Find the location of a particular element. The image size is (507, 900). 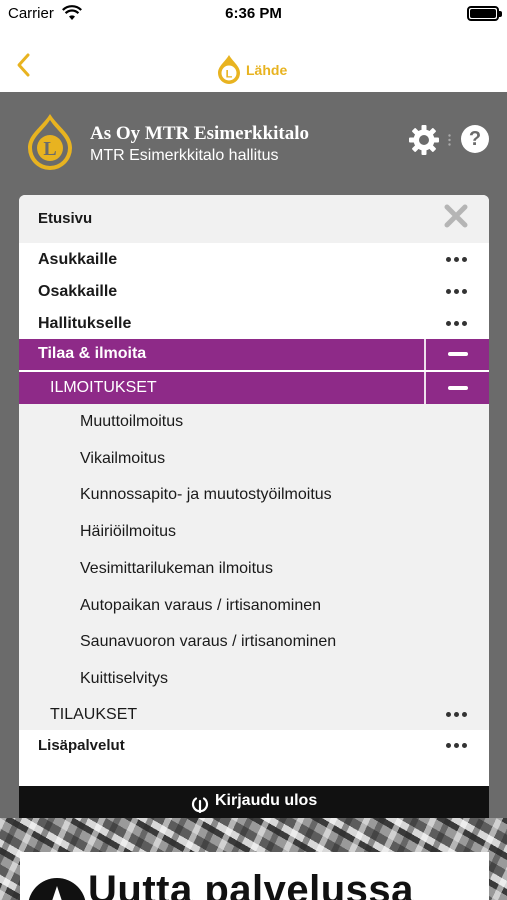

logout-label: Kirjaudu ulos is located at coordinates (266, 800).